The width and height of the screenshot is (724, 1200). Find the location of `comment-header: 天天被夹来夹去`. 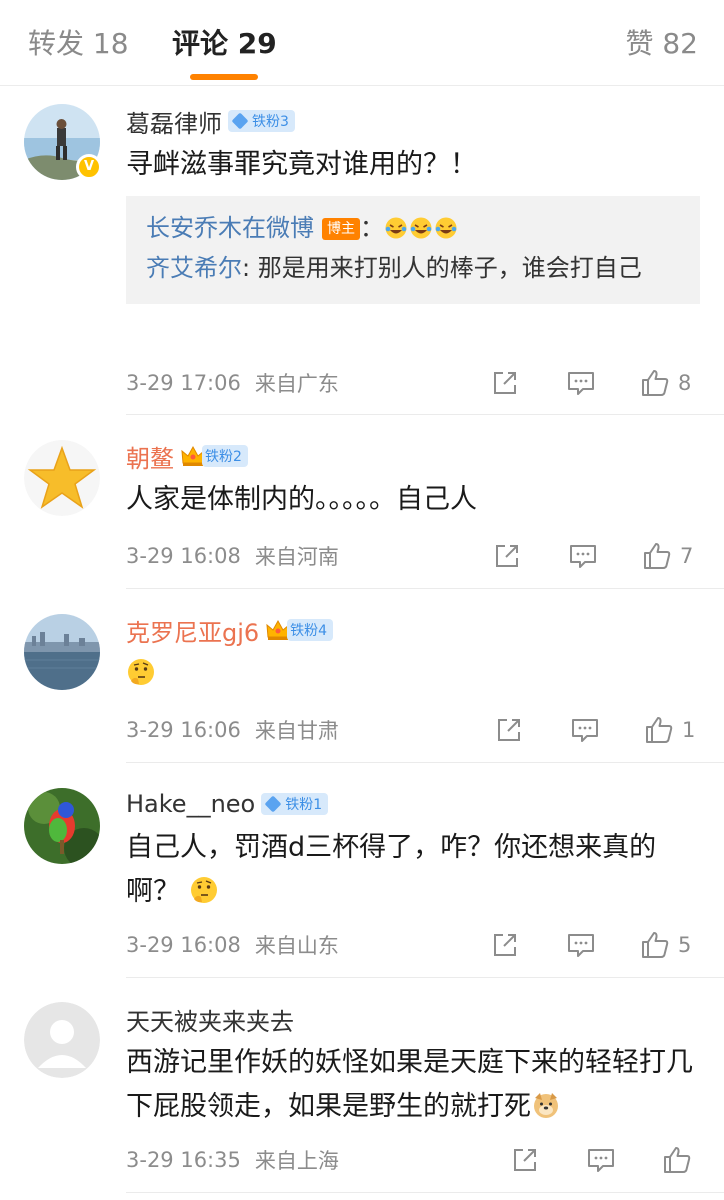

comment-header: 天天被夹来夹去 is located at coordinates (210, 1019).